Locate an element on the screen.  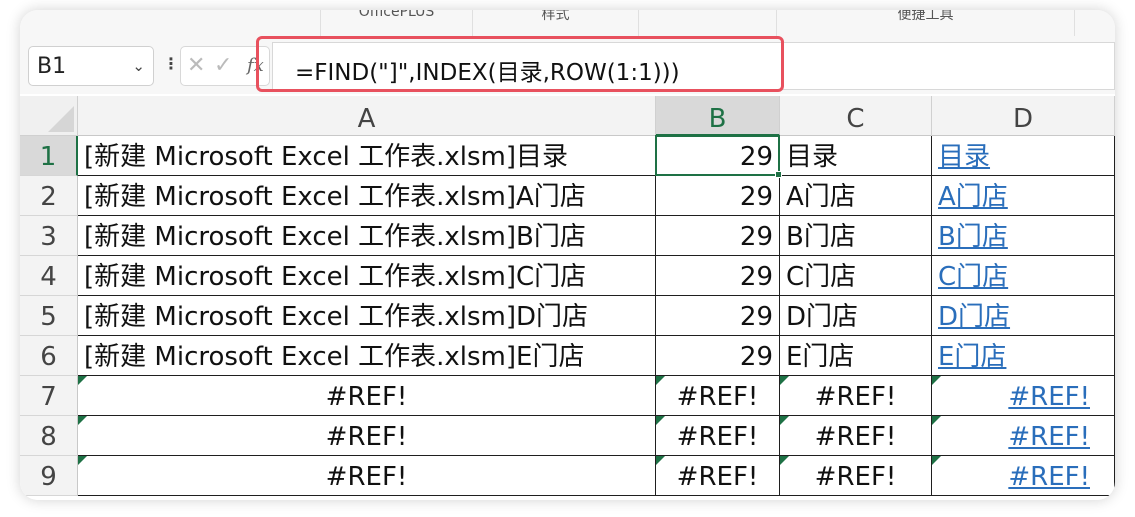
cell-c4: C门店 is located at coordinates (856, 276).